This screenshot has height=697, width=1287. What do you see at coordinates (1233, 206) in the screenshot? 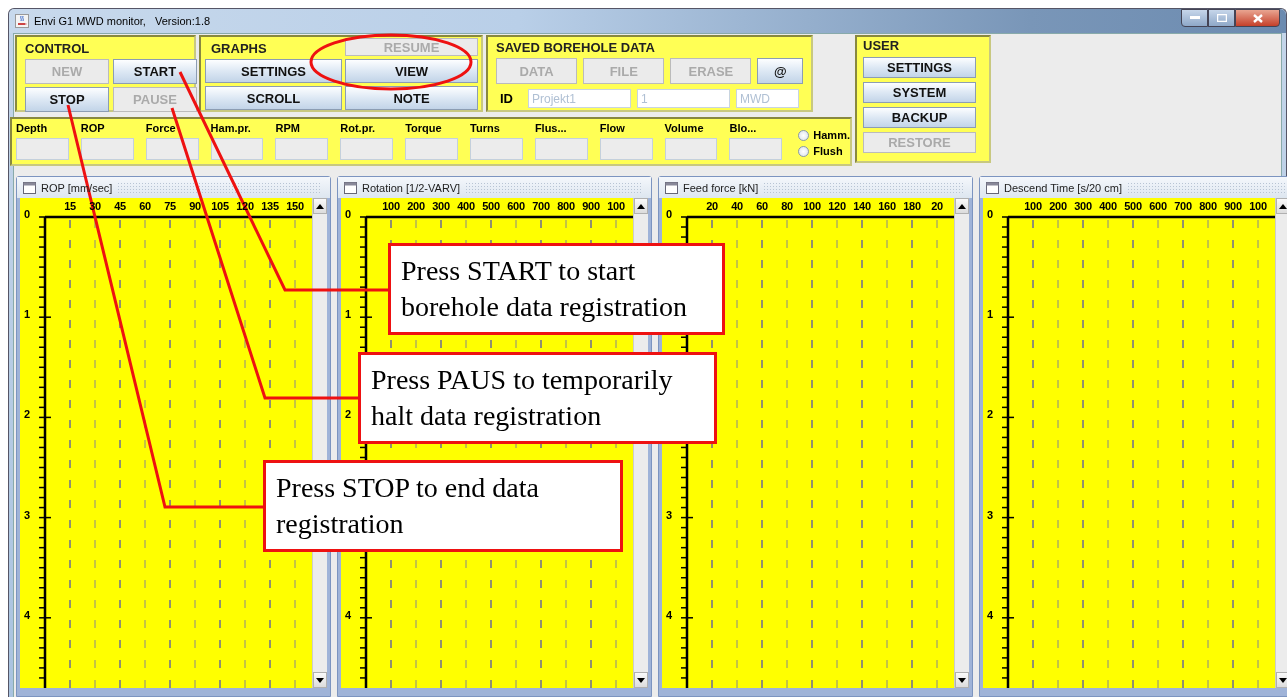
I see `x-tick-label: 900` at bounding box center [1233, 206].